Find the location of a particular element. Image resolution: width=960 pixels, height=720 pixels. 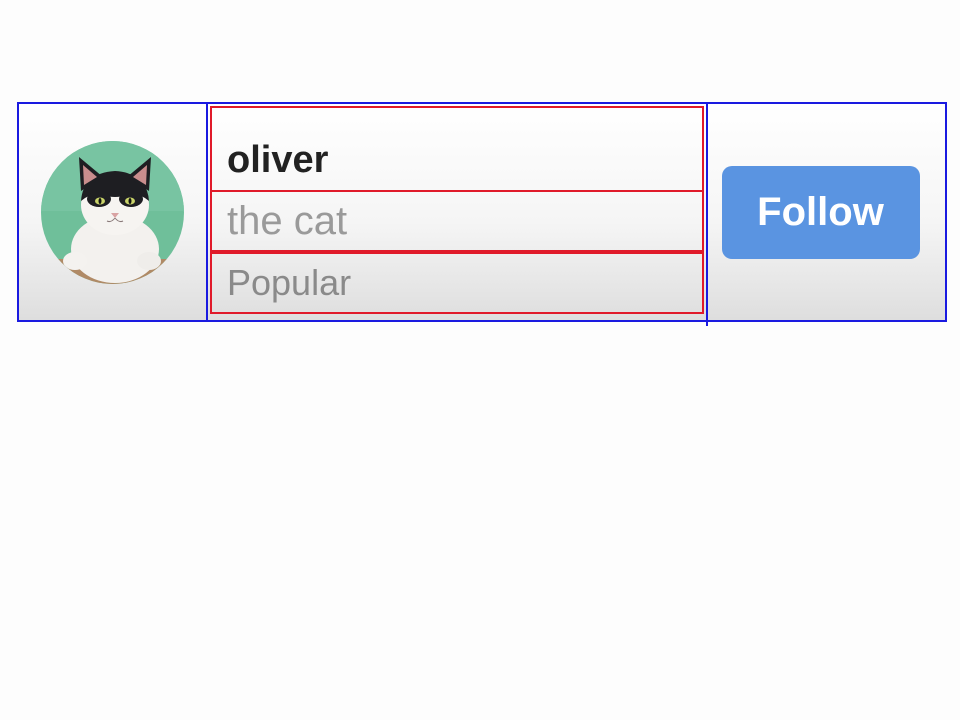

user-name: oliver is located at coordinates (277, 160).